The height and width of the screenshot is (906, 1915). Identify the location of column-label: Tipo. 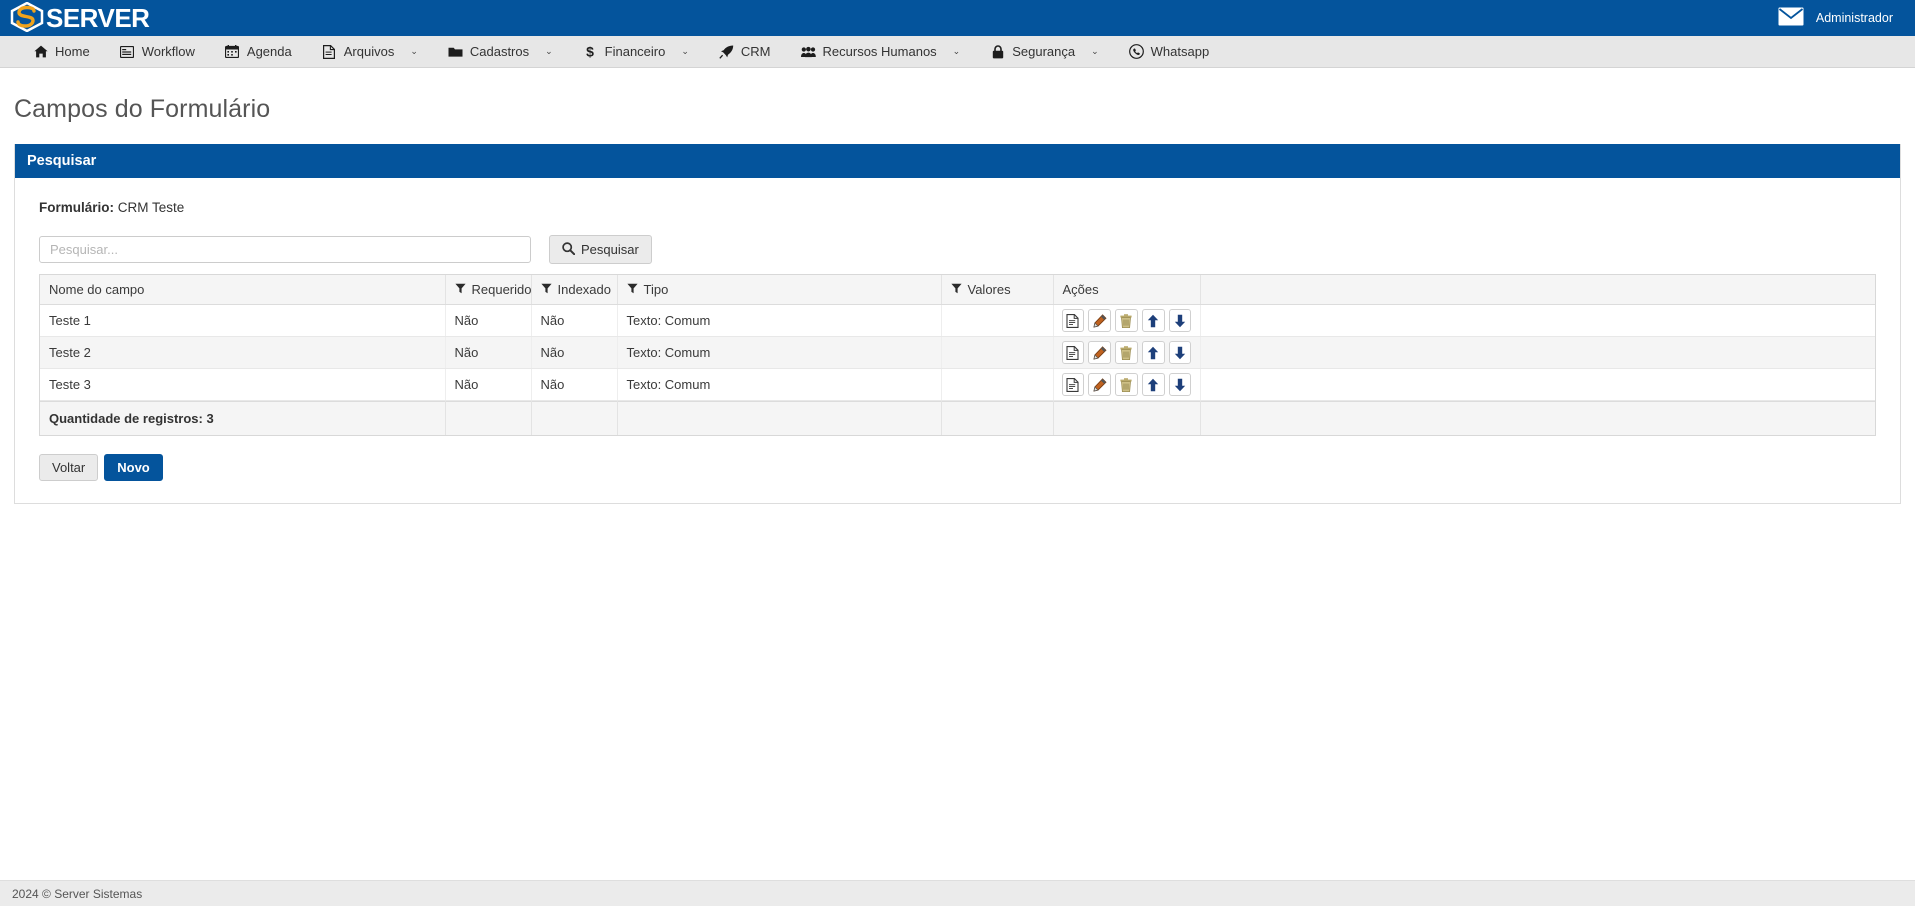
(656, 289).